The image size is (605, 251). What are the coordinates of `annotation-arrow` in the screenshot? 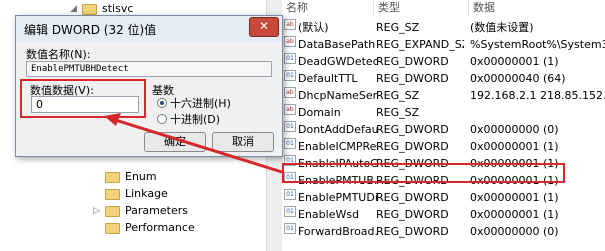 It's located at (193, 143).